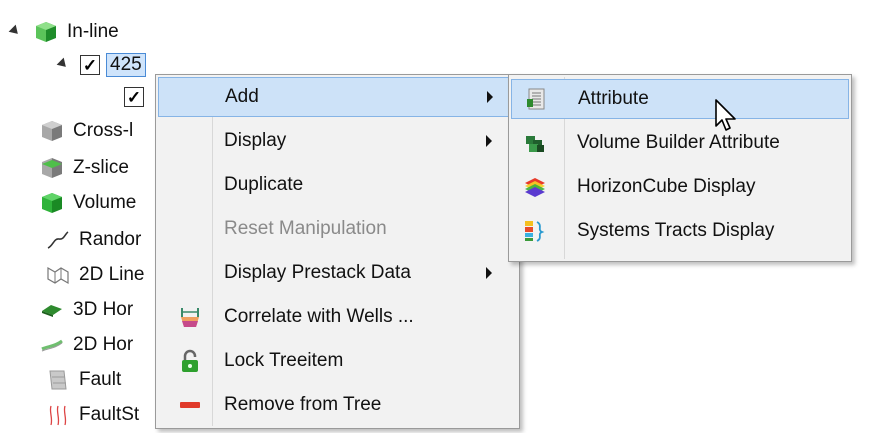 Image resolution: width=884 pixels, height=433 pixels. I want to click on tree-item-label: Fault, so click(100, 379).